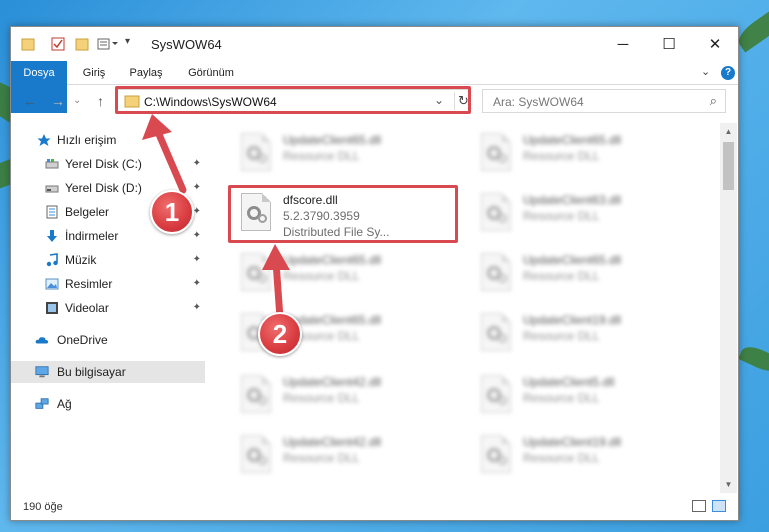 The height and width of the screenshot is (532, 769). Describe the element at coordinates (280, 334) in the screenshot. I see `step-2-badge: 2` at that location.